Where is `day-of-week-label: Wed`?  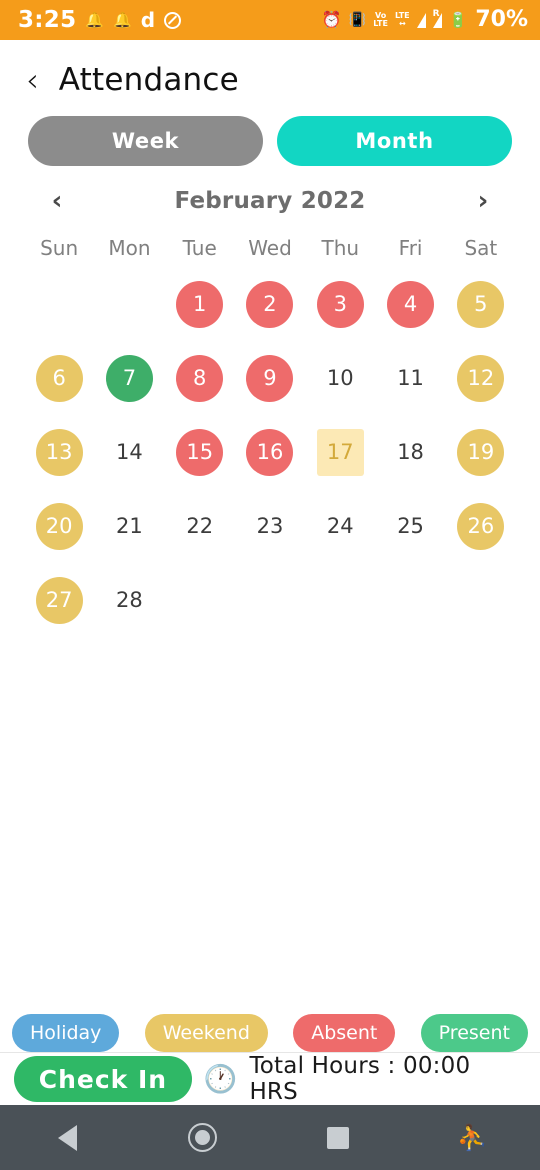 day-of-week-label: Wed is located at coordinates (270, 248).